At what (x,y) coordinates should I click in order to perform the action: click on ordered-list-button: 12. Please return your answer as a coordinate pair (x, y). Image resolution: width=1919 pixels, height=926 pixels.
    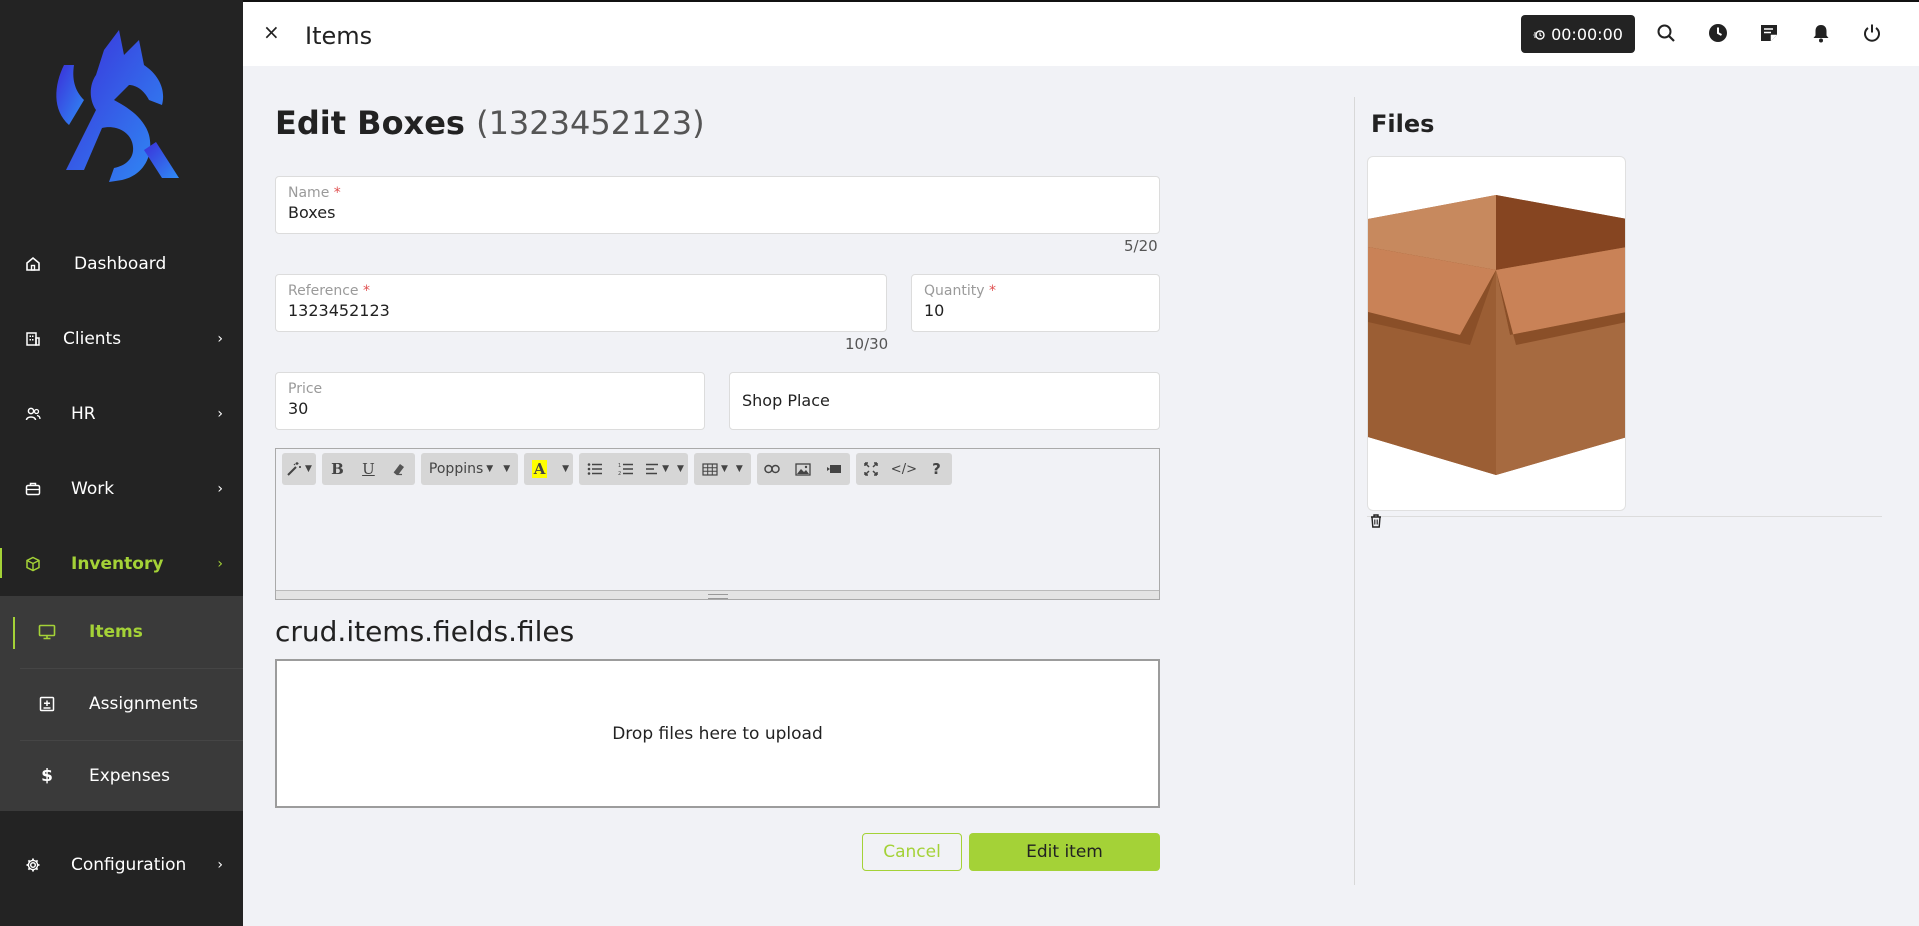
    Looking at the image, I should click on (625, 469).